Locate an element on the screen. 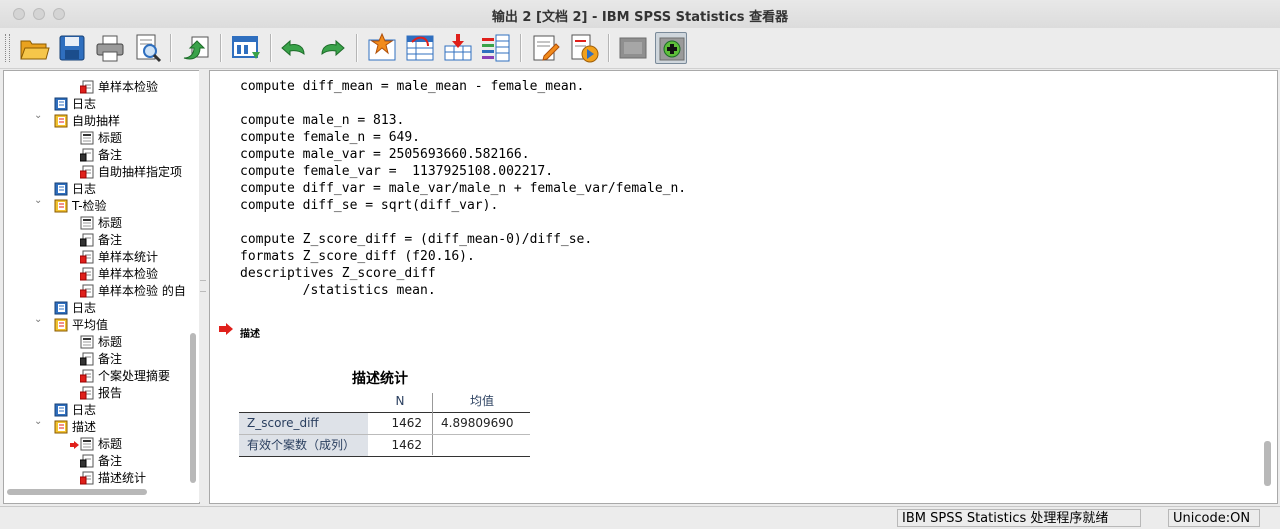 The width and height of the screenshot is (1280, 529). outline-item: 单样本统计 is located at coordinates (119, 256).